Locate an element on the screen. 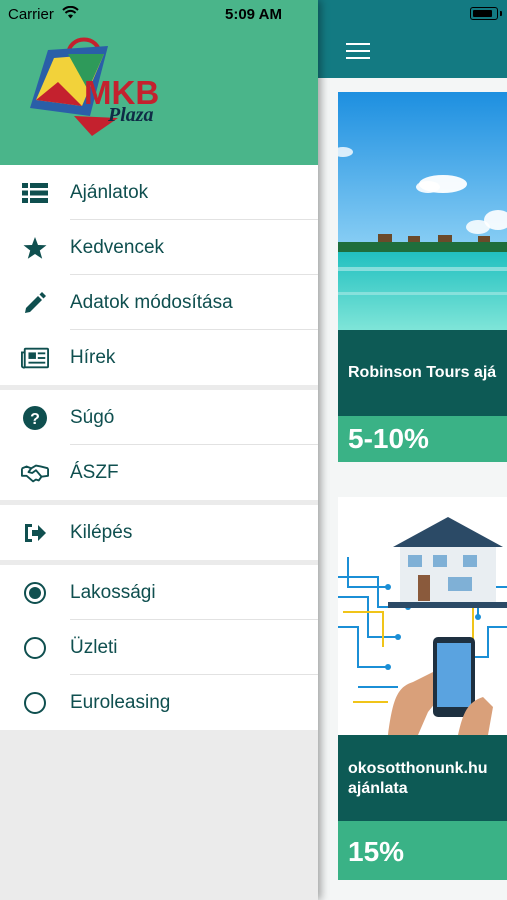  offer-image-beach is located at coordinates (422, 211).